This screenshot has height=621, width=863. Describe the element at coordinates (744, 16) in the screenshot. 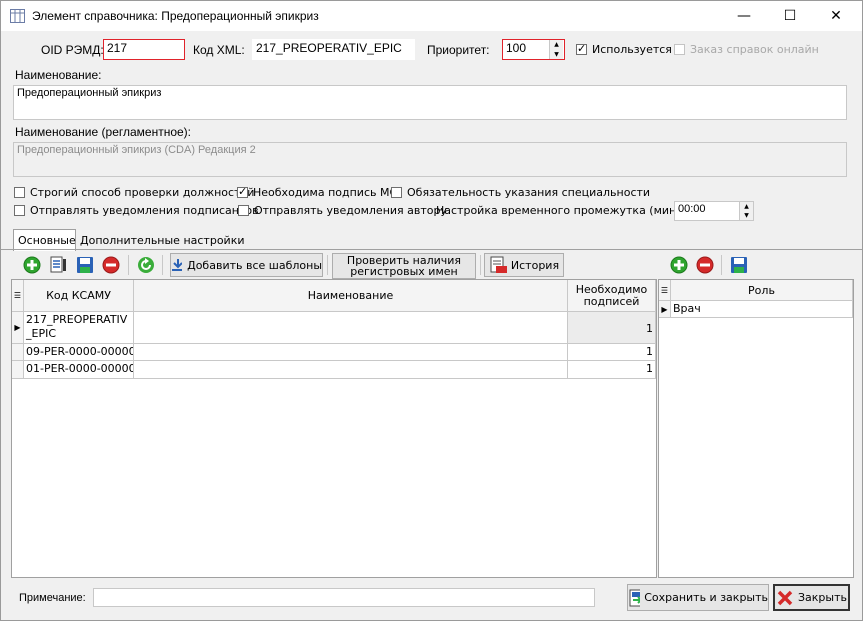

I see `minimize-button: —` at that location.